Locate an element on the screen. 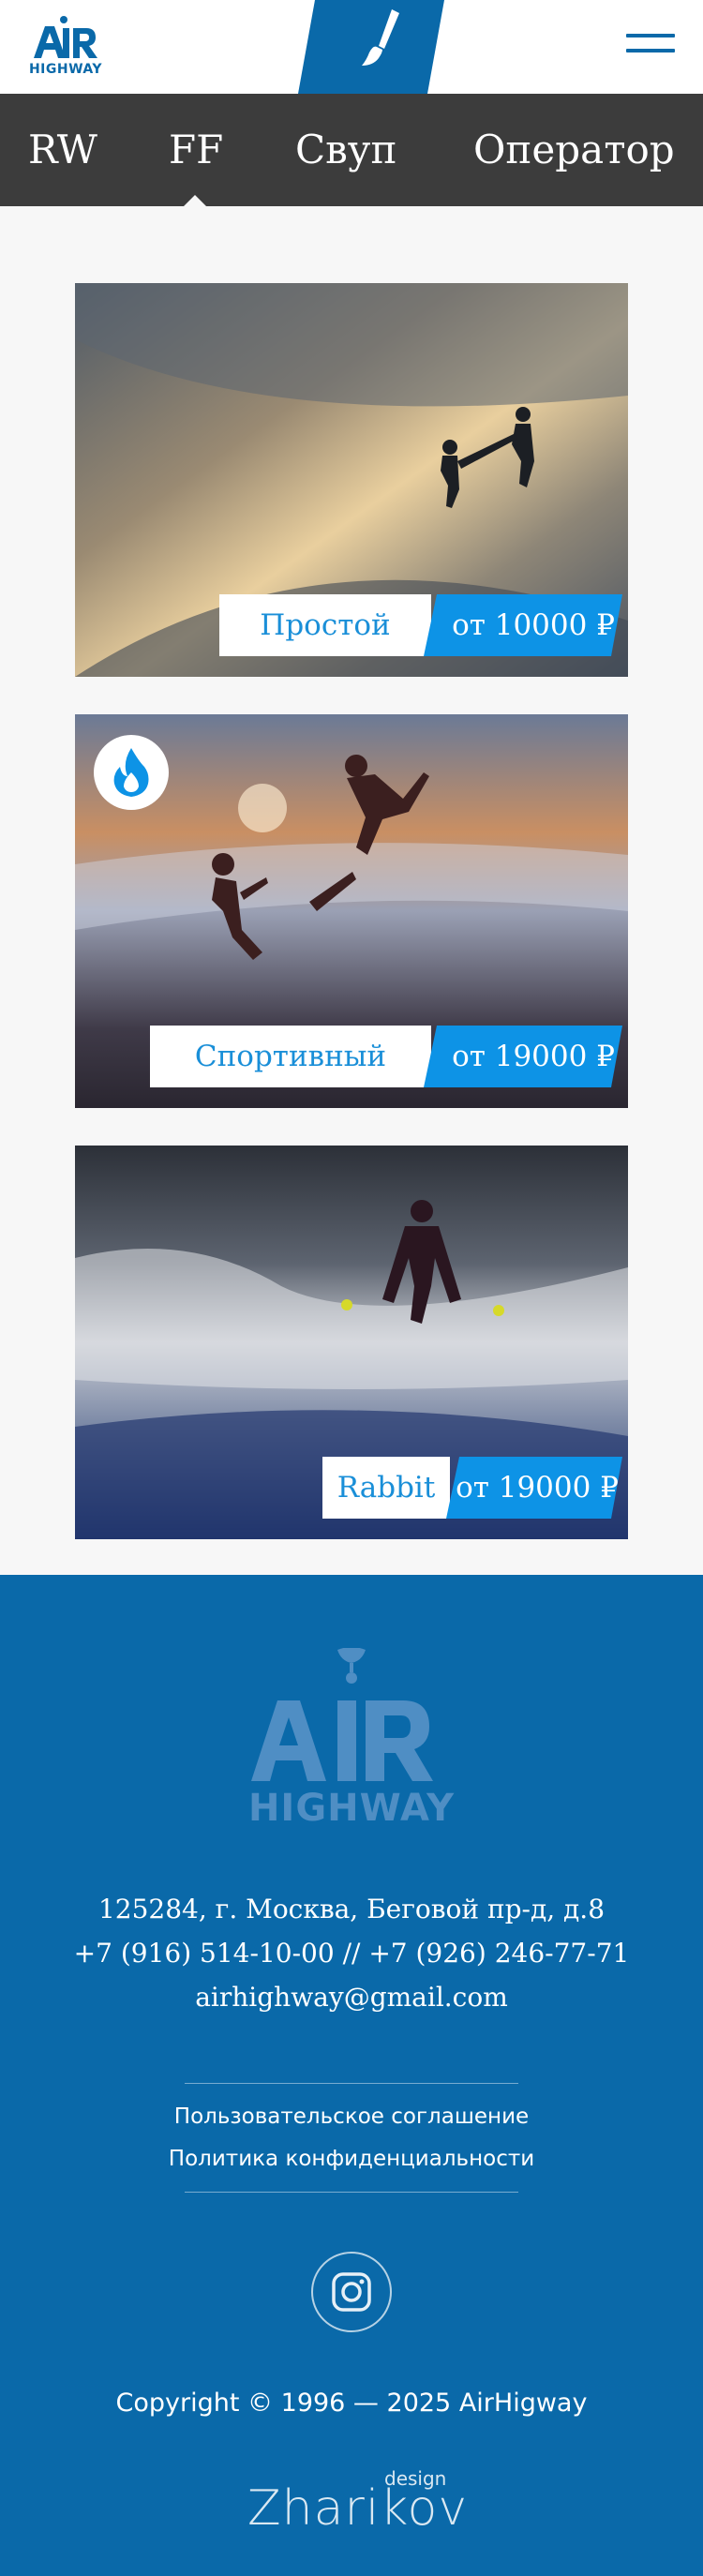 Image resolution: width=703 pixels, height=2576 pixels. site-header: HIGHWAY is located at coordinates (351, 47).